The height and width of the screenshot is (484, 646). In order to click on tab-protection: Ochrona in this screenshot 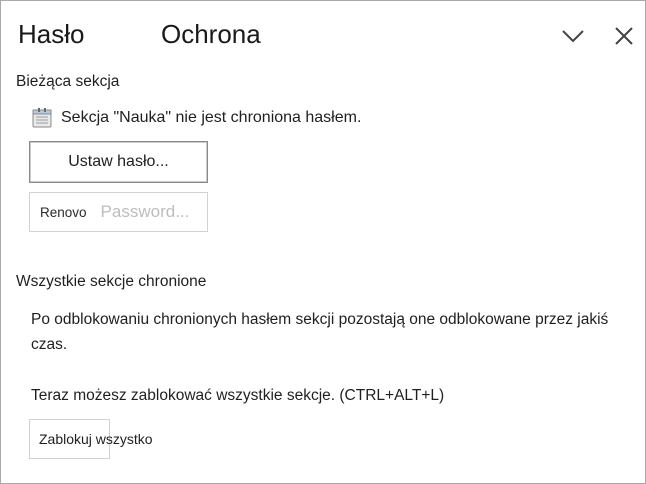, I will do `click(211, 34)`.